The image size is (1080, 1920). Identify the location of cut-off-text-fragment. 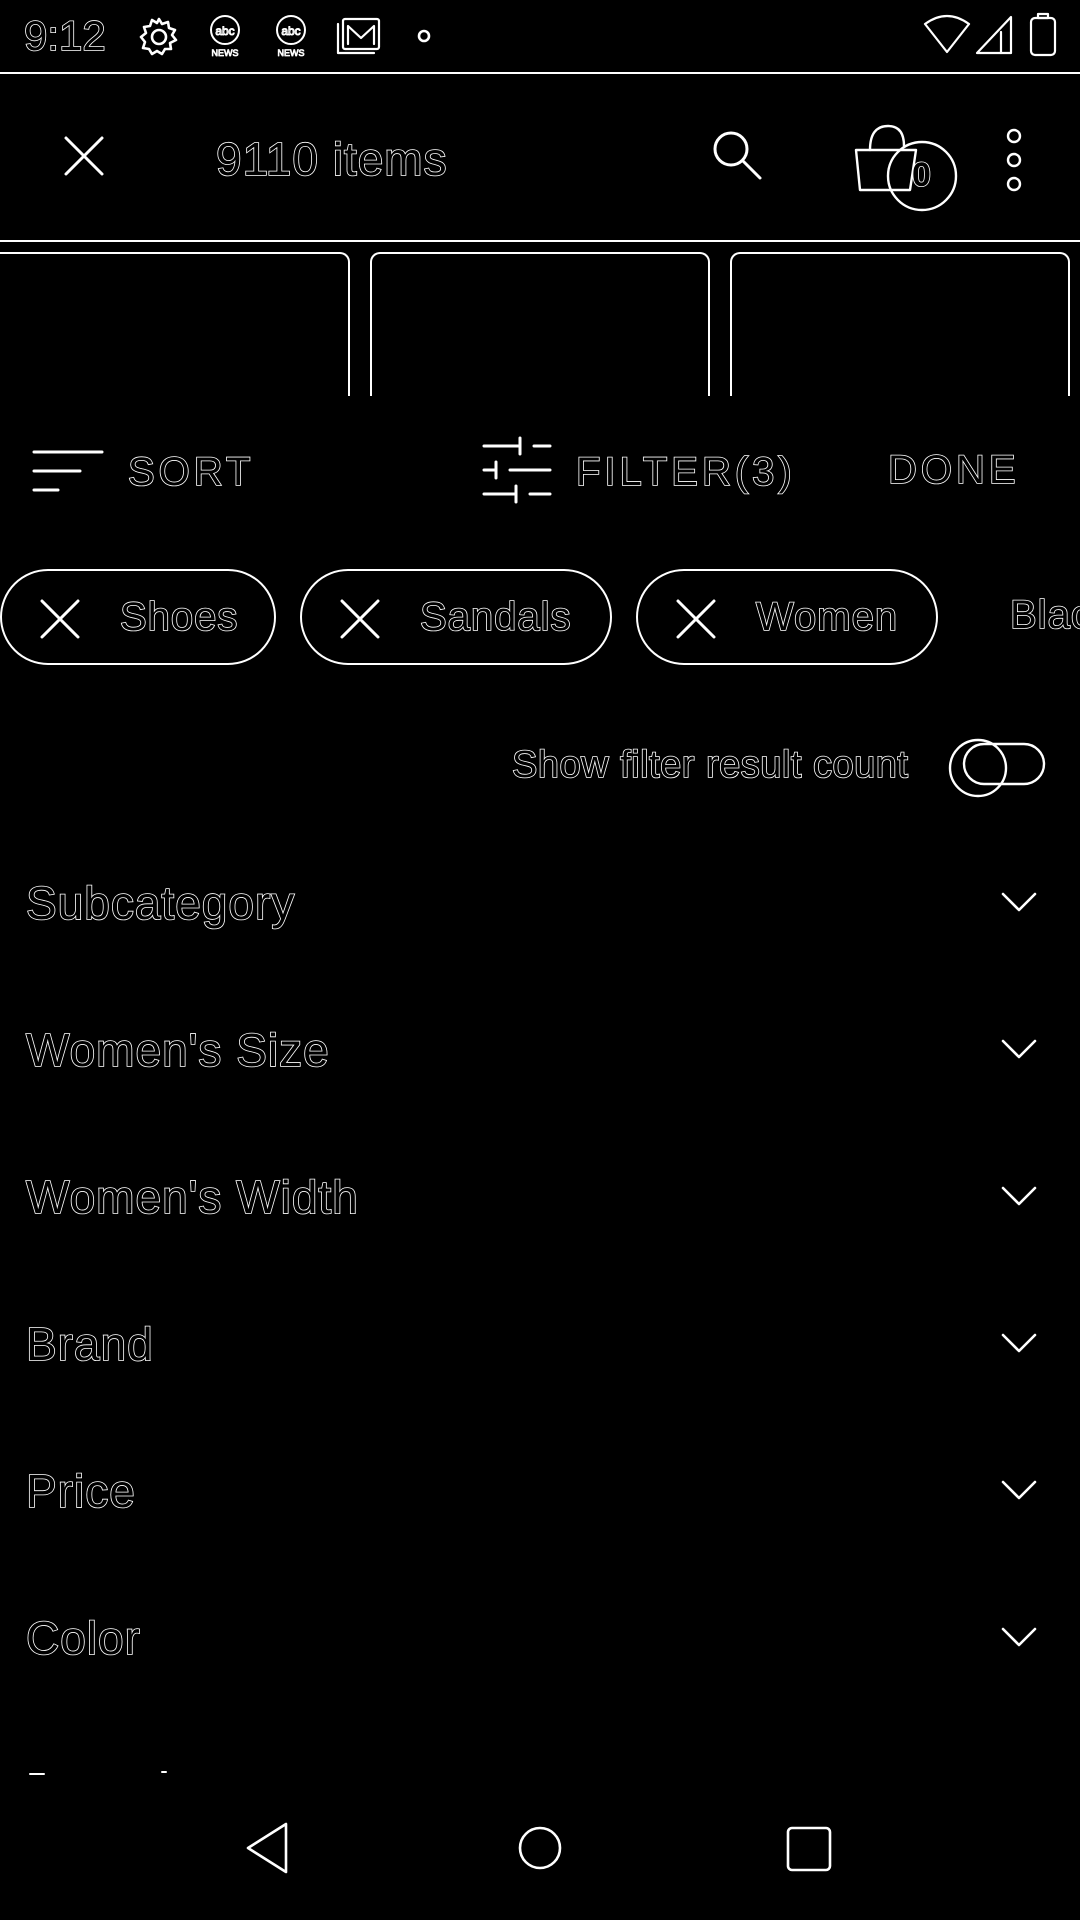
(98, 1773).